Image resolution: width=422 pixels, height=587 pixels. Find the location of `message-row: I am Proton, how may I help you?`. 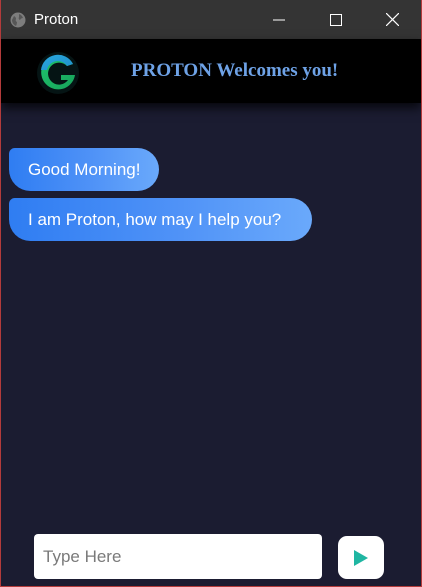

message-row: I am Proton, how may I help you? is located at coordinates (209, 216).